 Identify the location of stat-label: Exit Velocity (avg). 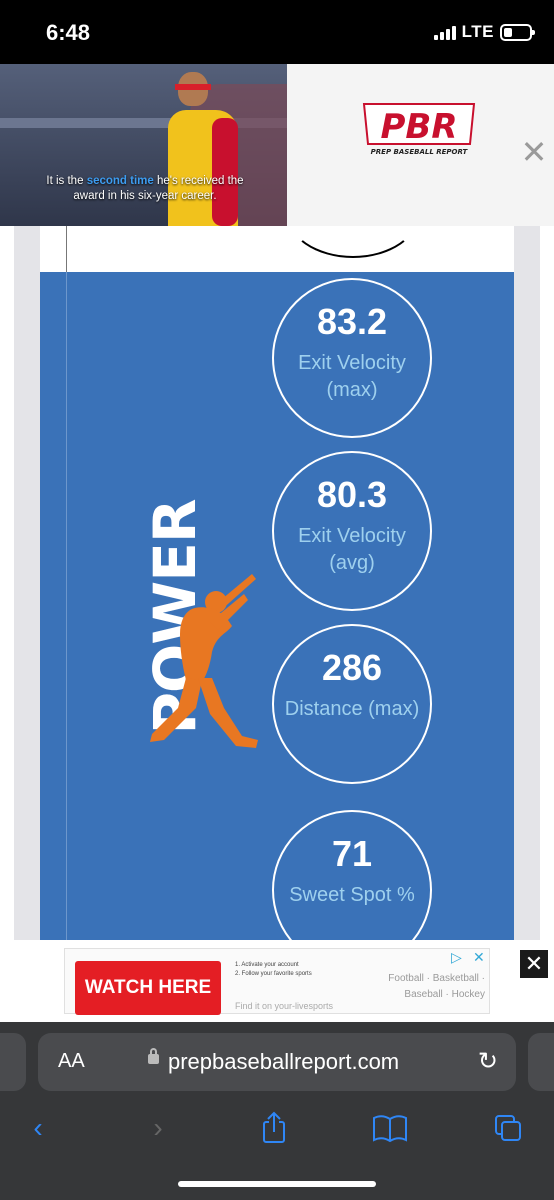
(352, 549).